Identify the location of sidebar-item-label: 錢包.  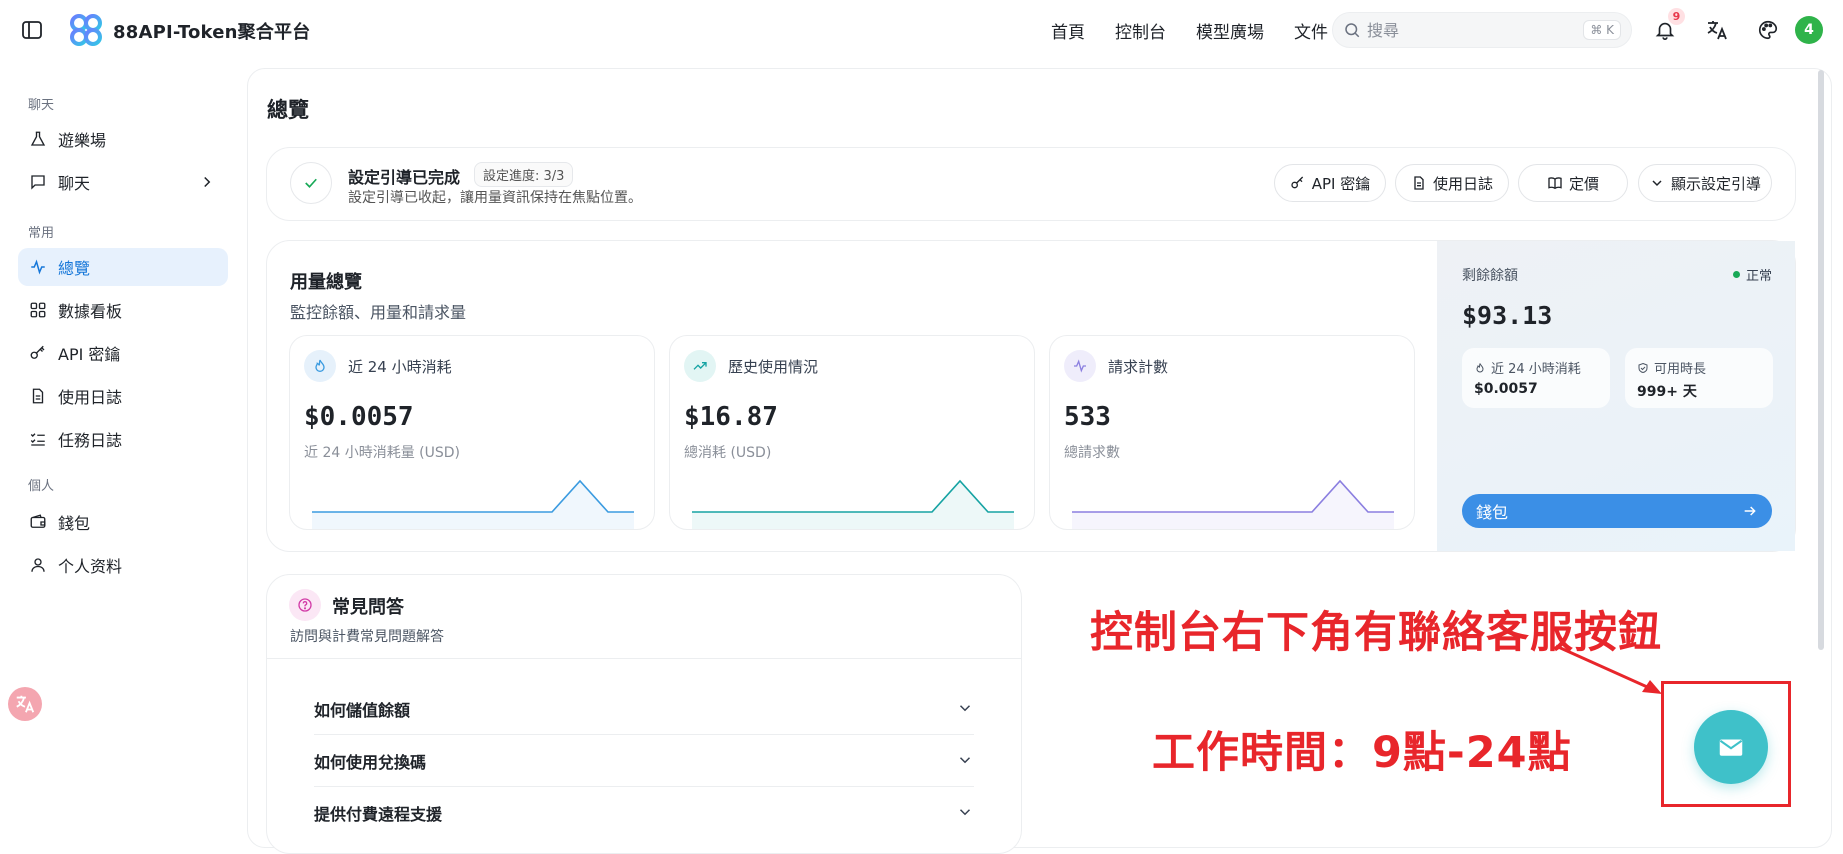
(74, 523).